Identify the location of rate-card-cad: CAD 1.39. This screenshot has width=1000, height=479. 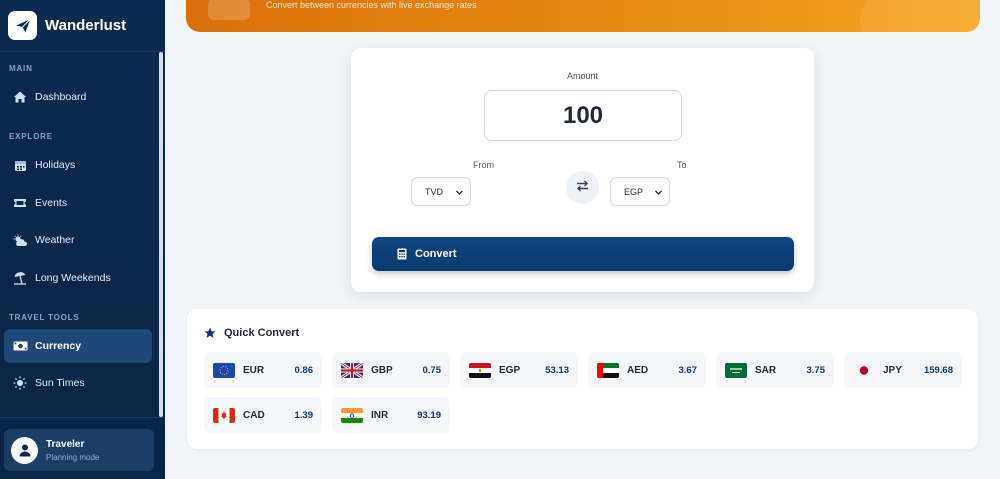
(263, 415).